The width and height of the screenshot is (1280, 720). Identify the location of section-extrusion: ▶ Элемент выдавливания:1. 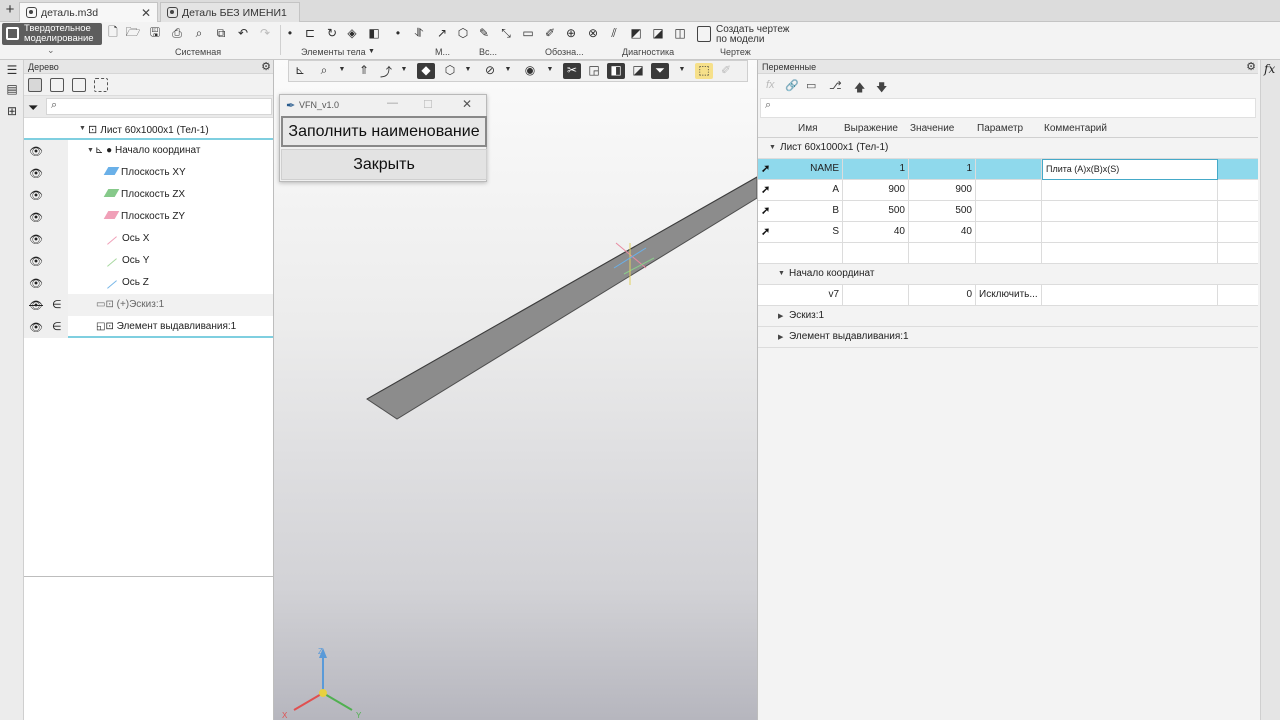
(1008, 337).